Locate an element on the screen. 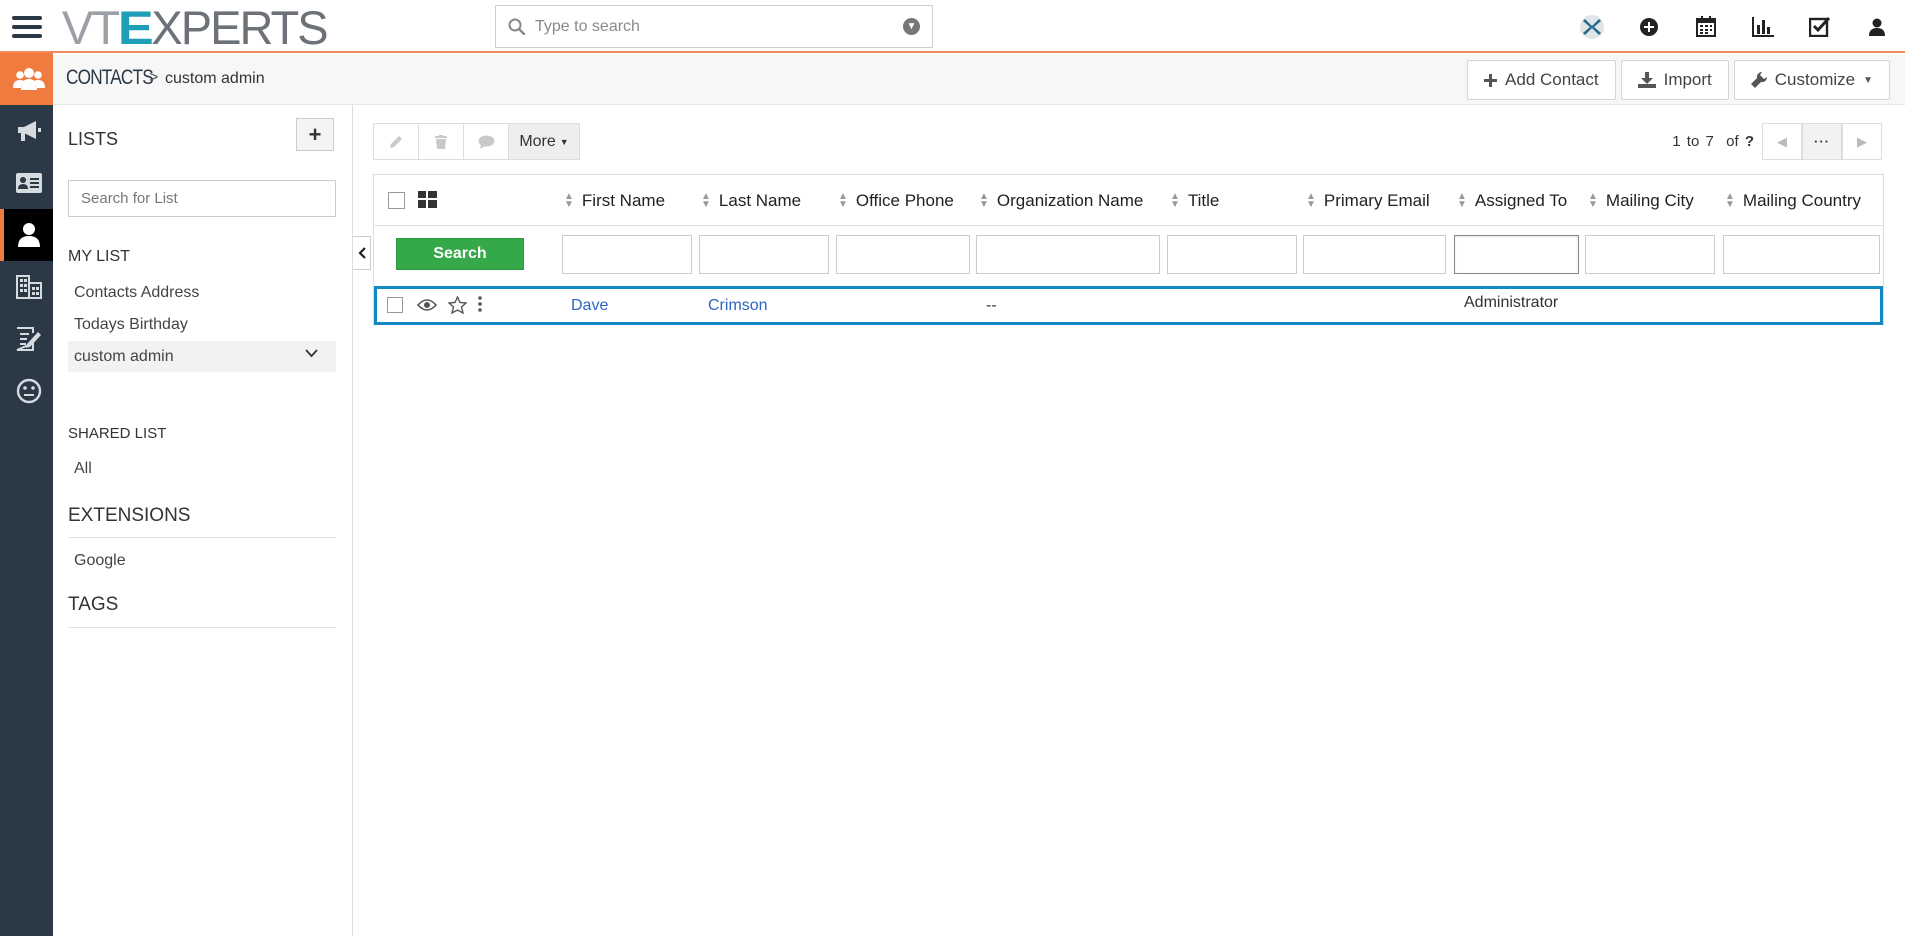 This screenshot has height=936, width=1905. cell-organization-name: -- is located at coordinates (991, 305).